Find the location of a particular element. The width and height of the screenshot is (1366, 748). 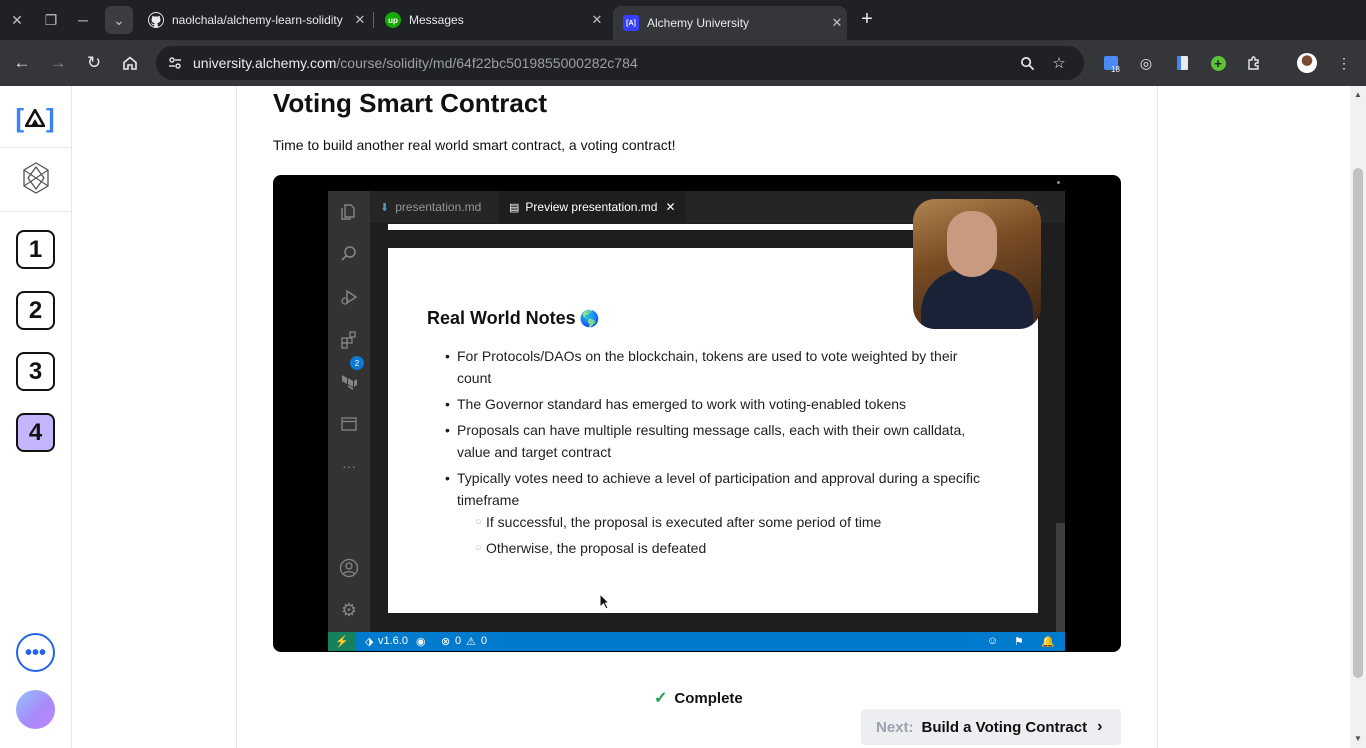

zoom-icon is located at coordinates (1027, 63).